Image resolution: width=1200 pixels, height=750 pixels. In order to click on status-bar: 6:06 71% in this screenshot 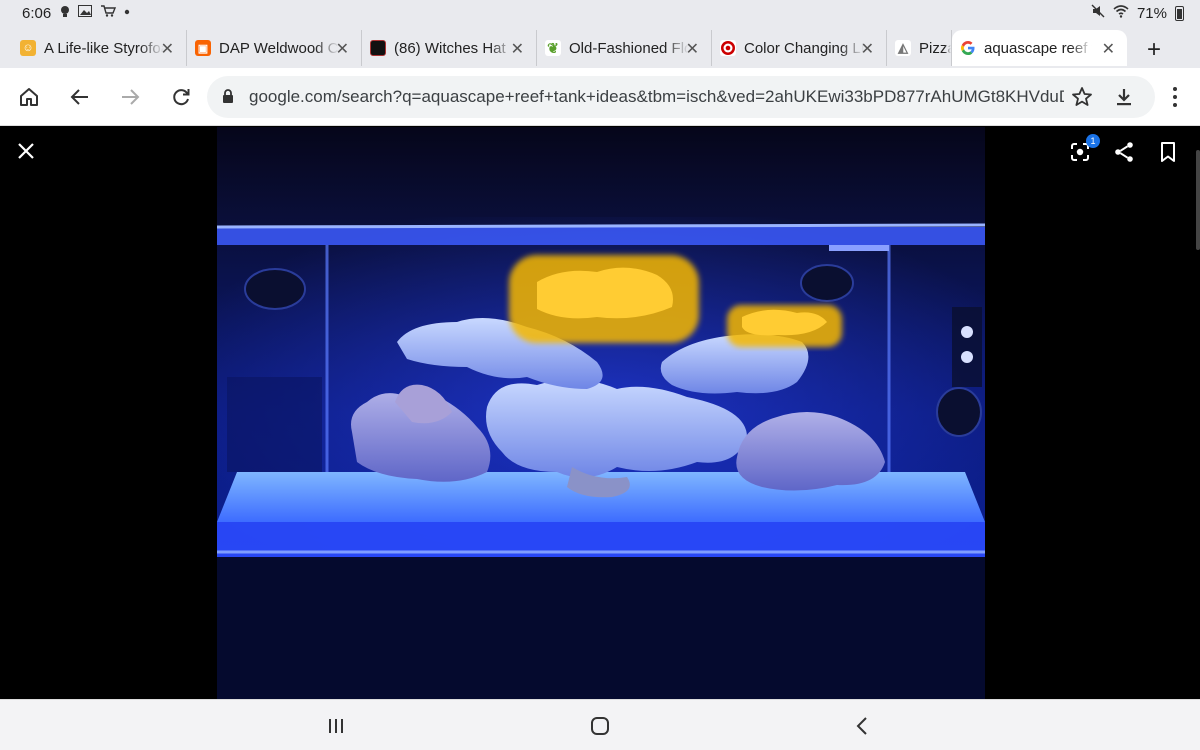, I will do `click(600, 14)`.